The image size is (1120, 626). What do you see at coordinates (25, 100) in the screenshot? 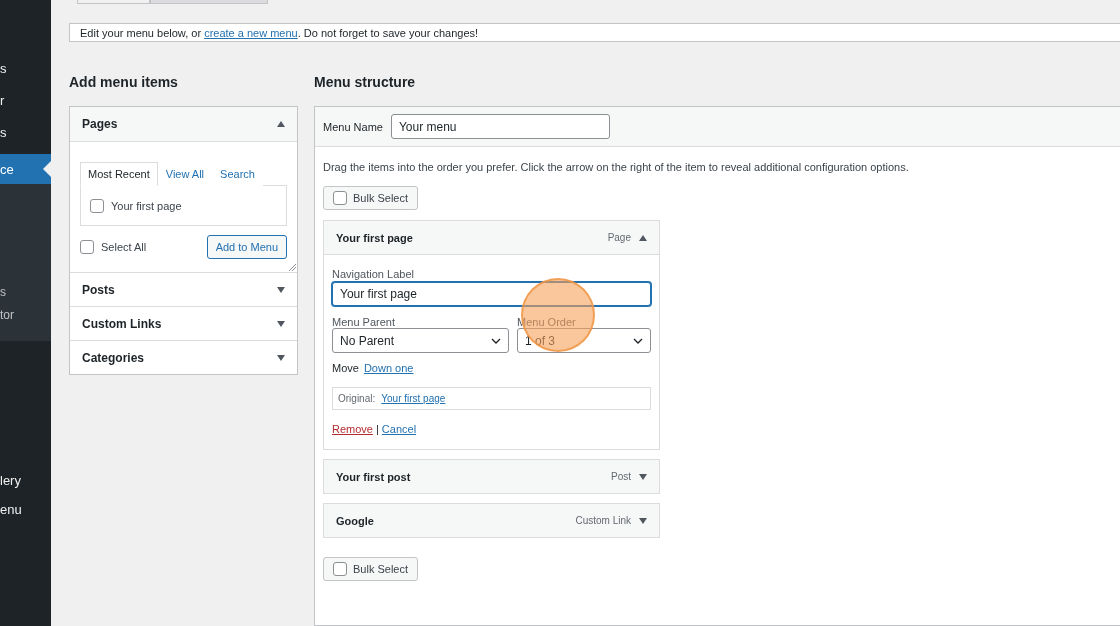
I see `sidebar-item: r` at bounding box center [25, 100].